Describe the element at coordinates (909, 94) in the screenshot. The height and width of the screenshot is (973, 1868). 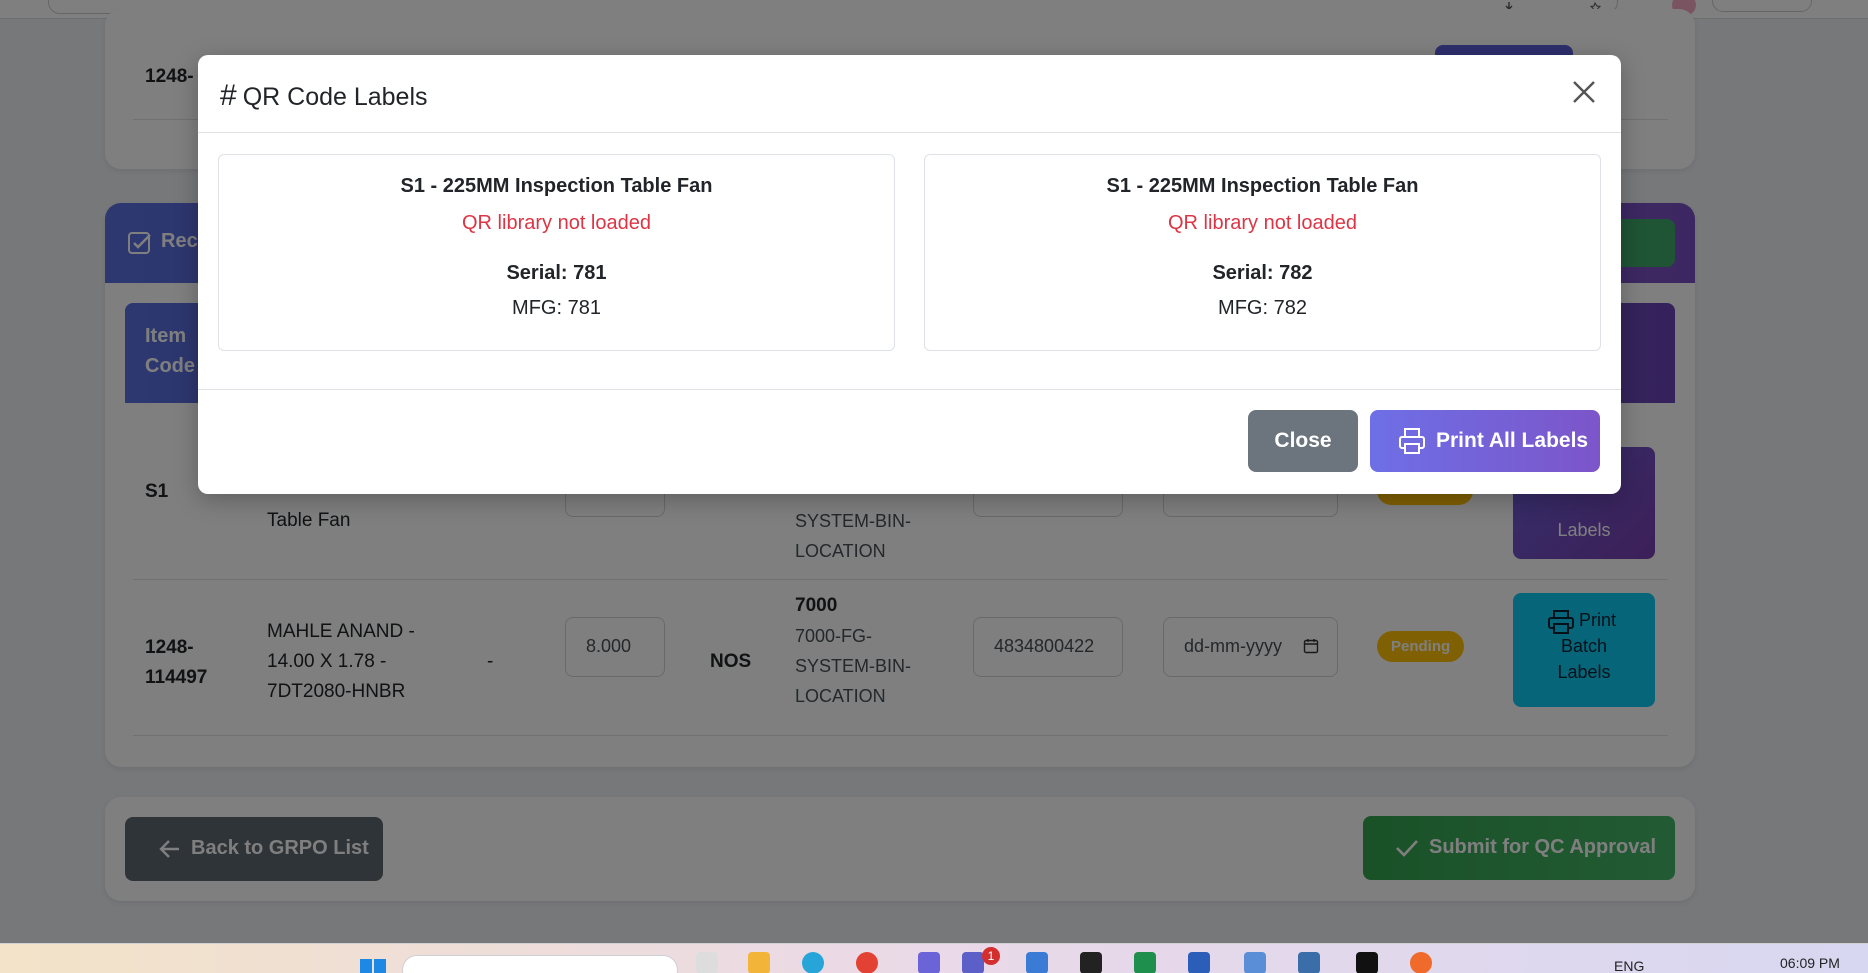
I see `modal-header: # QR Code Labels` at that location.